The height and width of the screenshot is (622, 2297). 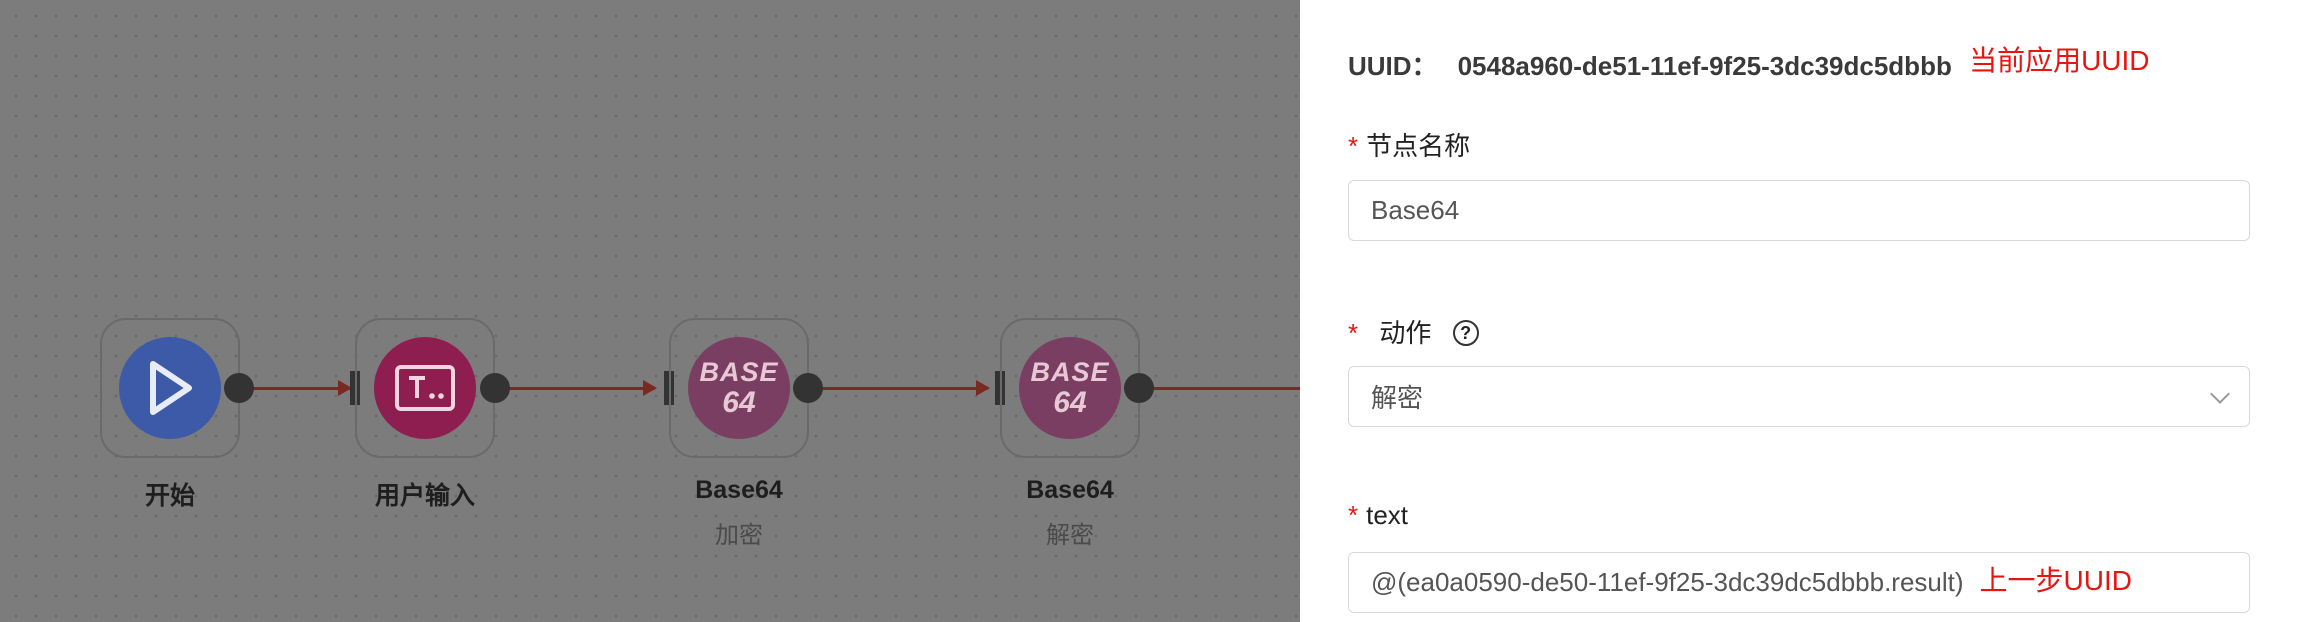 I want to click on terminal-input-icon, so click(x=425, y=388).